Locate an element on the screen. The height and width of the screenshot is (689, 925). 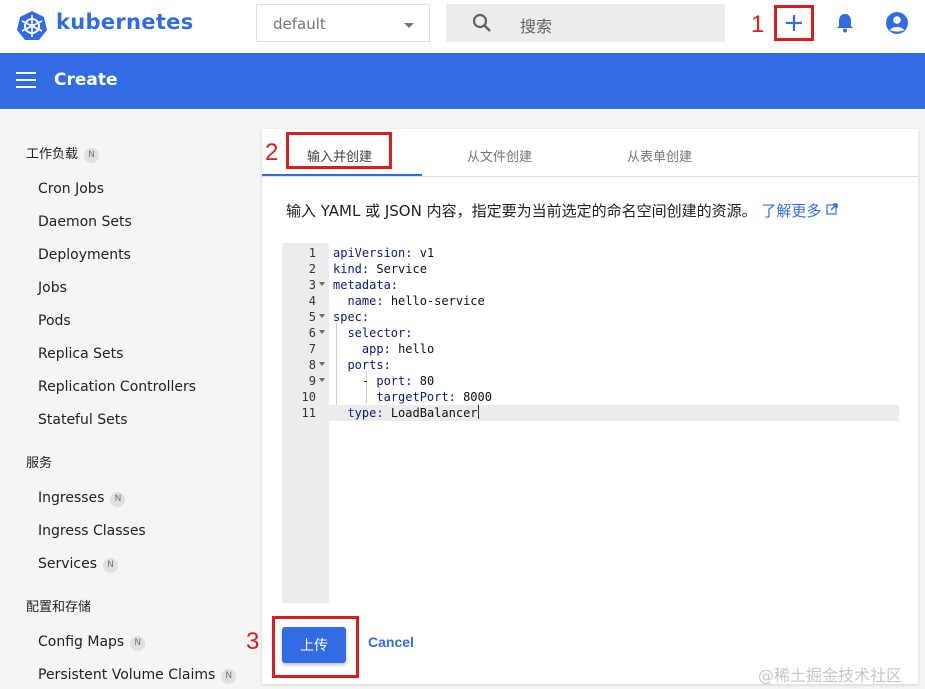
top-bar: kubernetes default 搜索 1 is located at coordinates (462, 26).